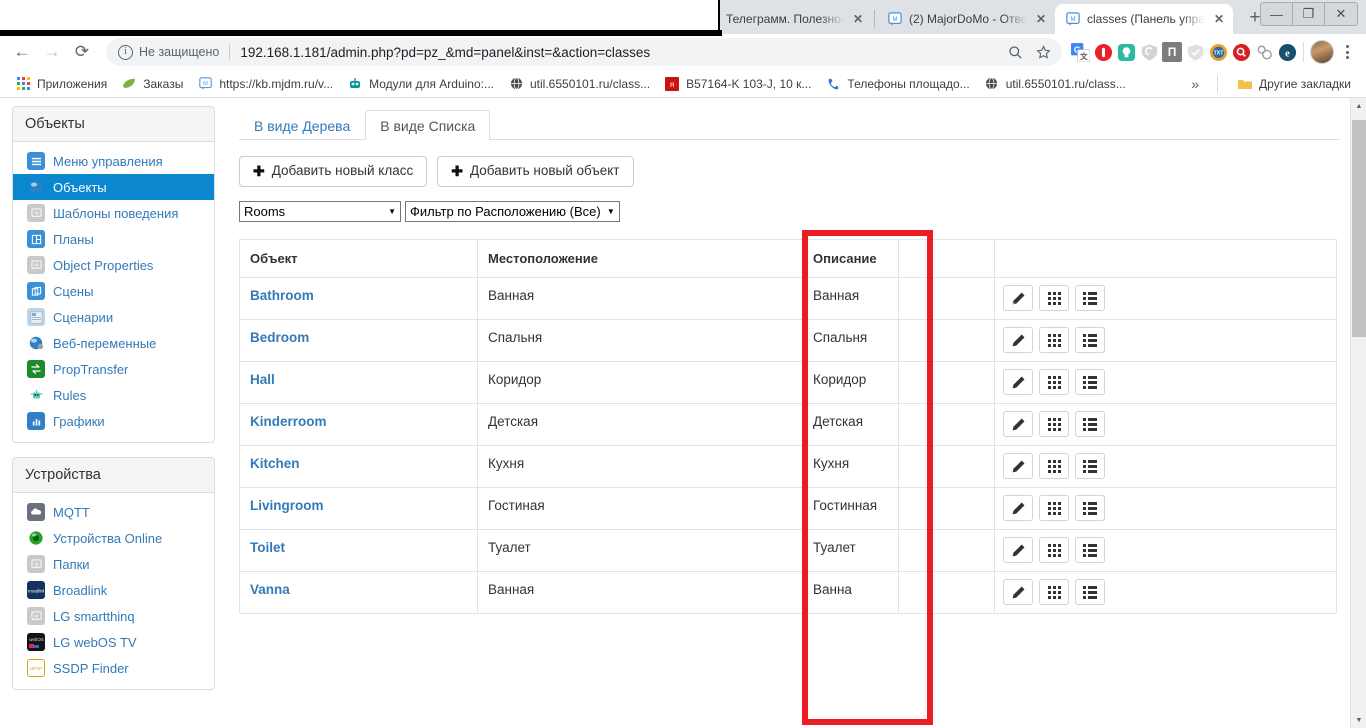 The width and height of the screenshot is (1366, 728). I want to click on minimize-button: —, so click(1277, 14).